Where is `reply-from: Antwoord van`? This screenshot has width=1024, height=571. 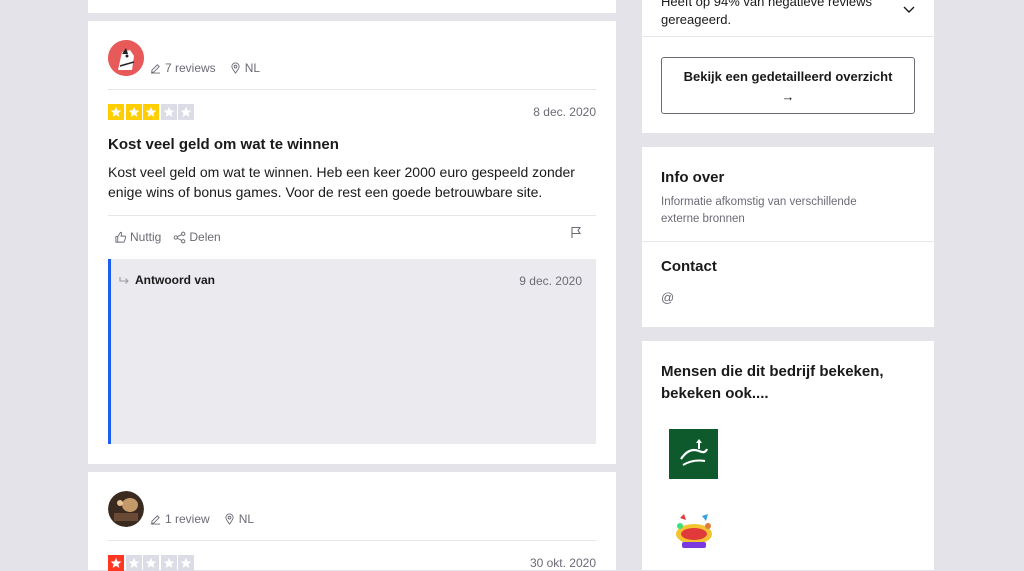 reply-from: Antwoord van is located at coordinates (167, 280).